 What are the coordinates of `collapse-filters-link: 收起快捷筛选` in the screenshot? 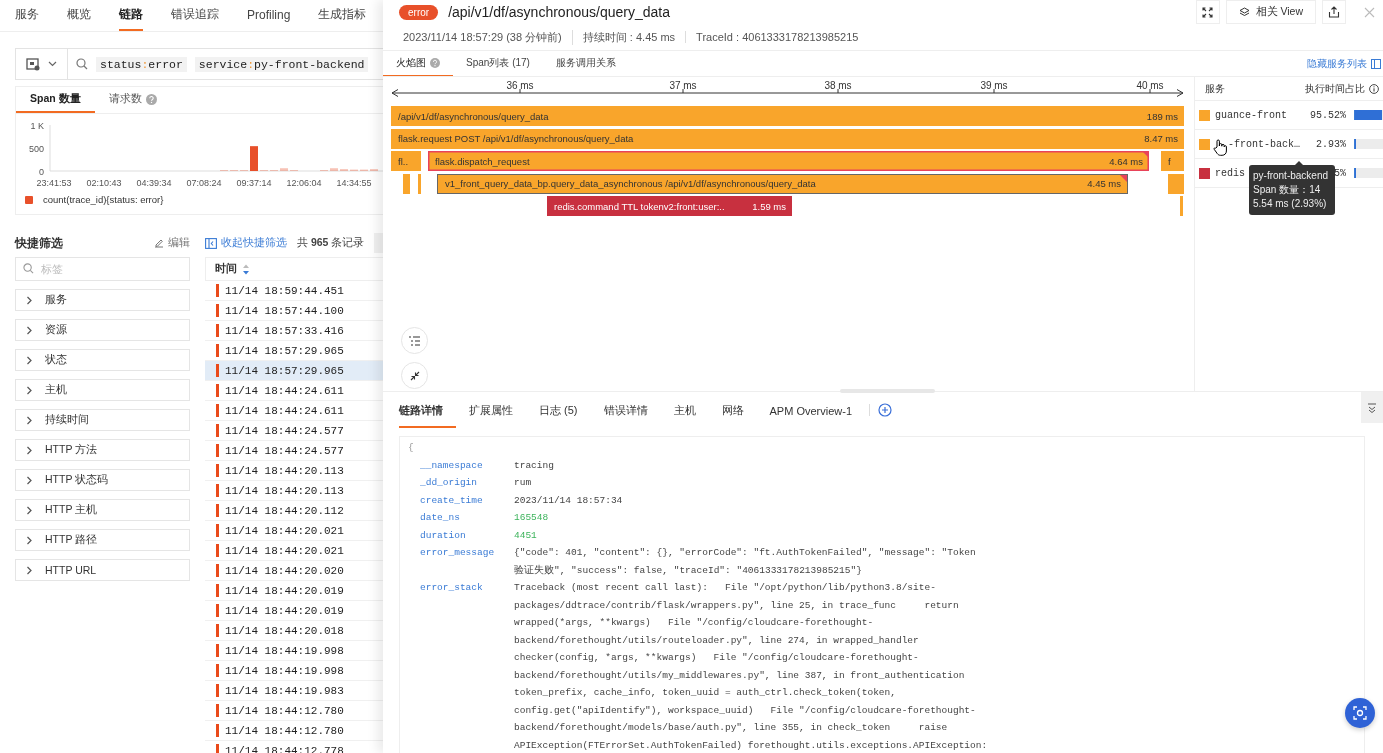 It's located at (246, 243).